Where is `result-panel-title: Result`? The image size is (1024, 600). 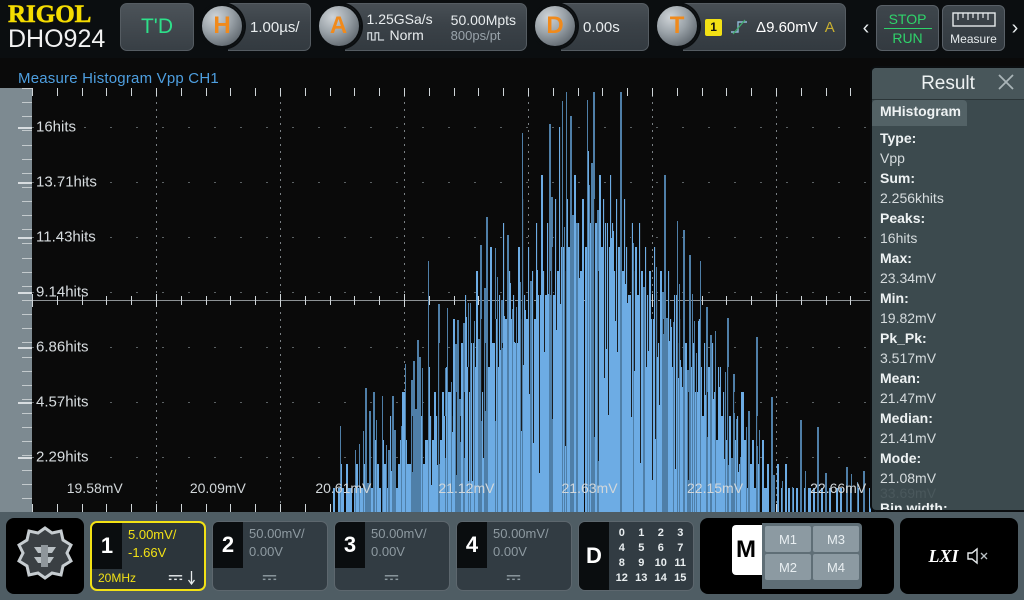 result-panel-title: Result is located at coordinates (948, 83).